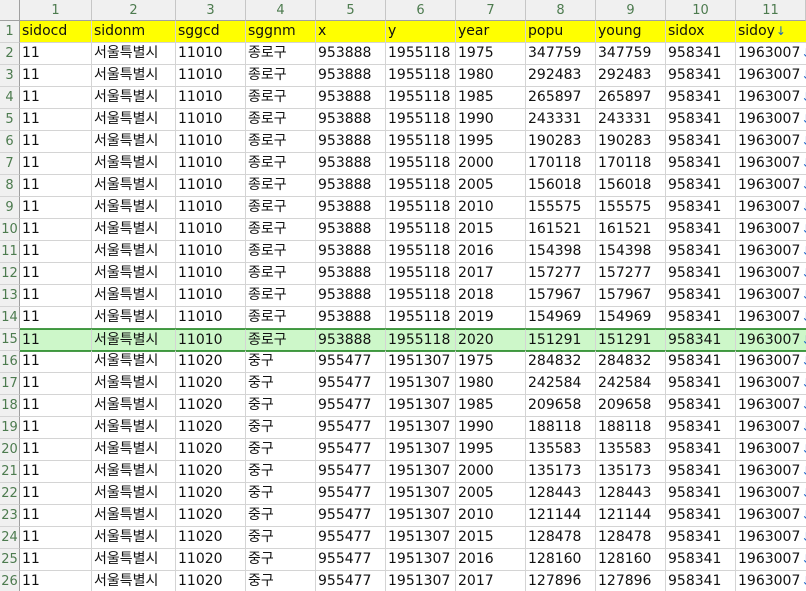 Image resolution: width=806 pixels, height=591 pixels. I want to click on table-cell: 188118, so click(631, 428).